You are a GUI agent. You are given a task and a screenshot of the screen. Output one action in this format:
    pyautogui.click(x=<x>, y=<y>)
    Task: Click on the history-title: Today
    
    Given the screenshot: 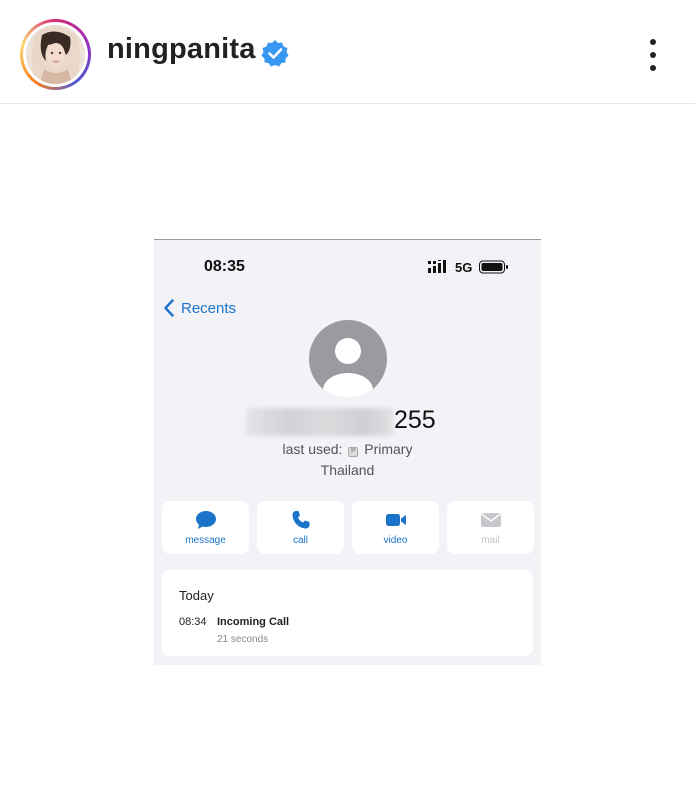 What is the action you would take?
    pyautogui.click(x=196, y=595)
    